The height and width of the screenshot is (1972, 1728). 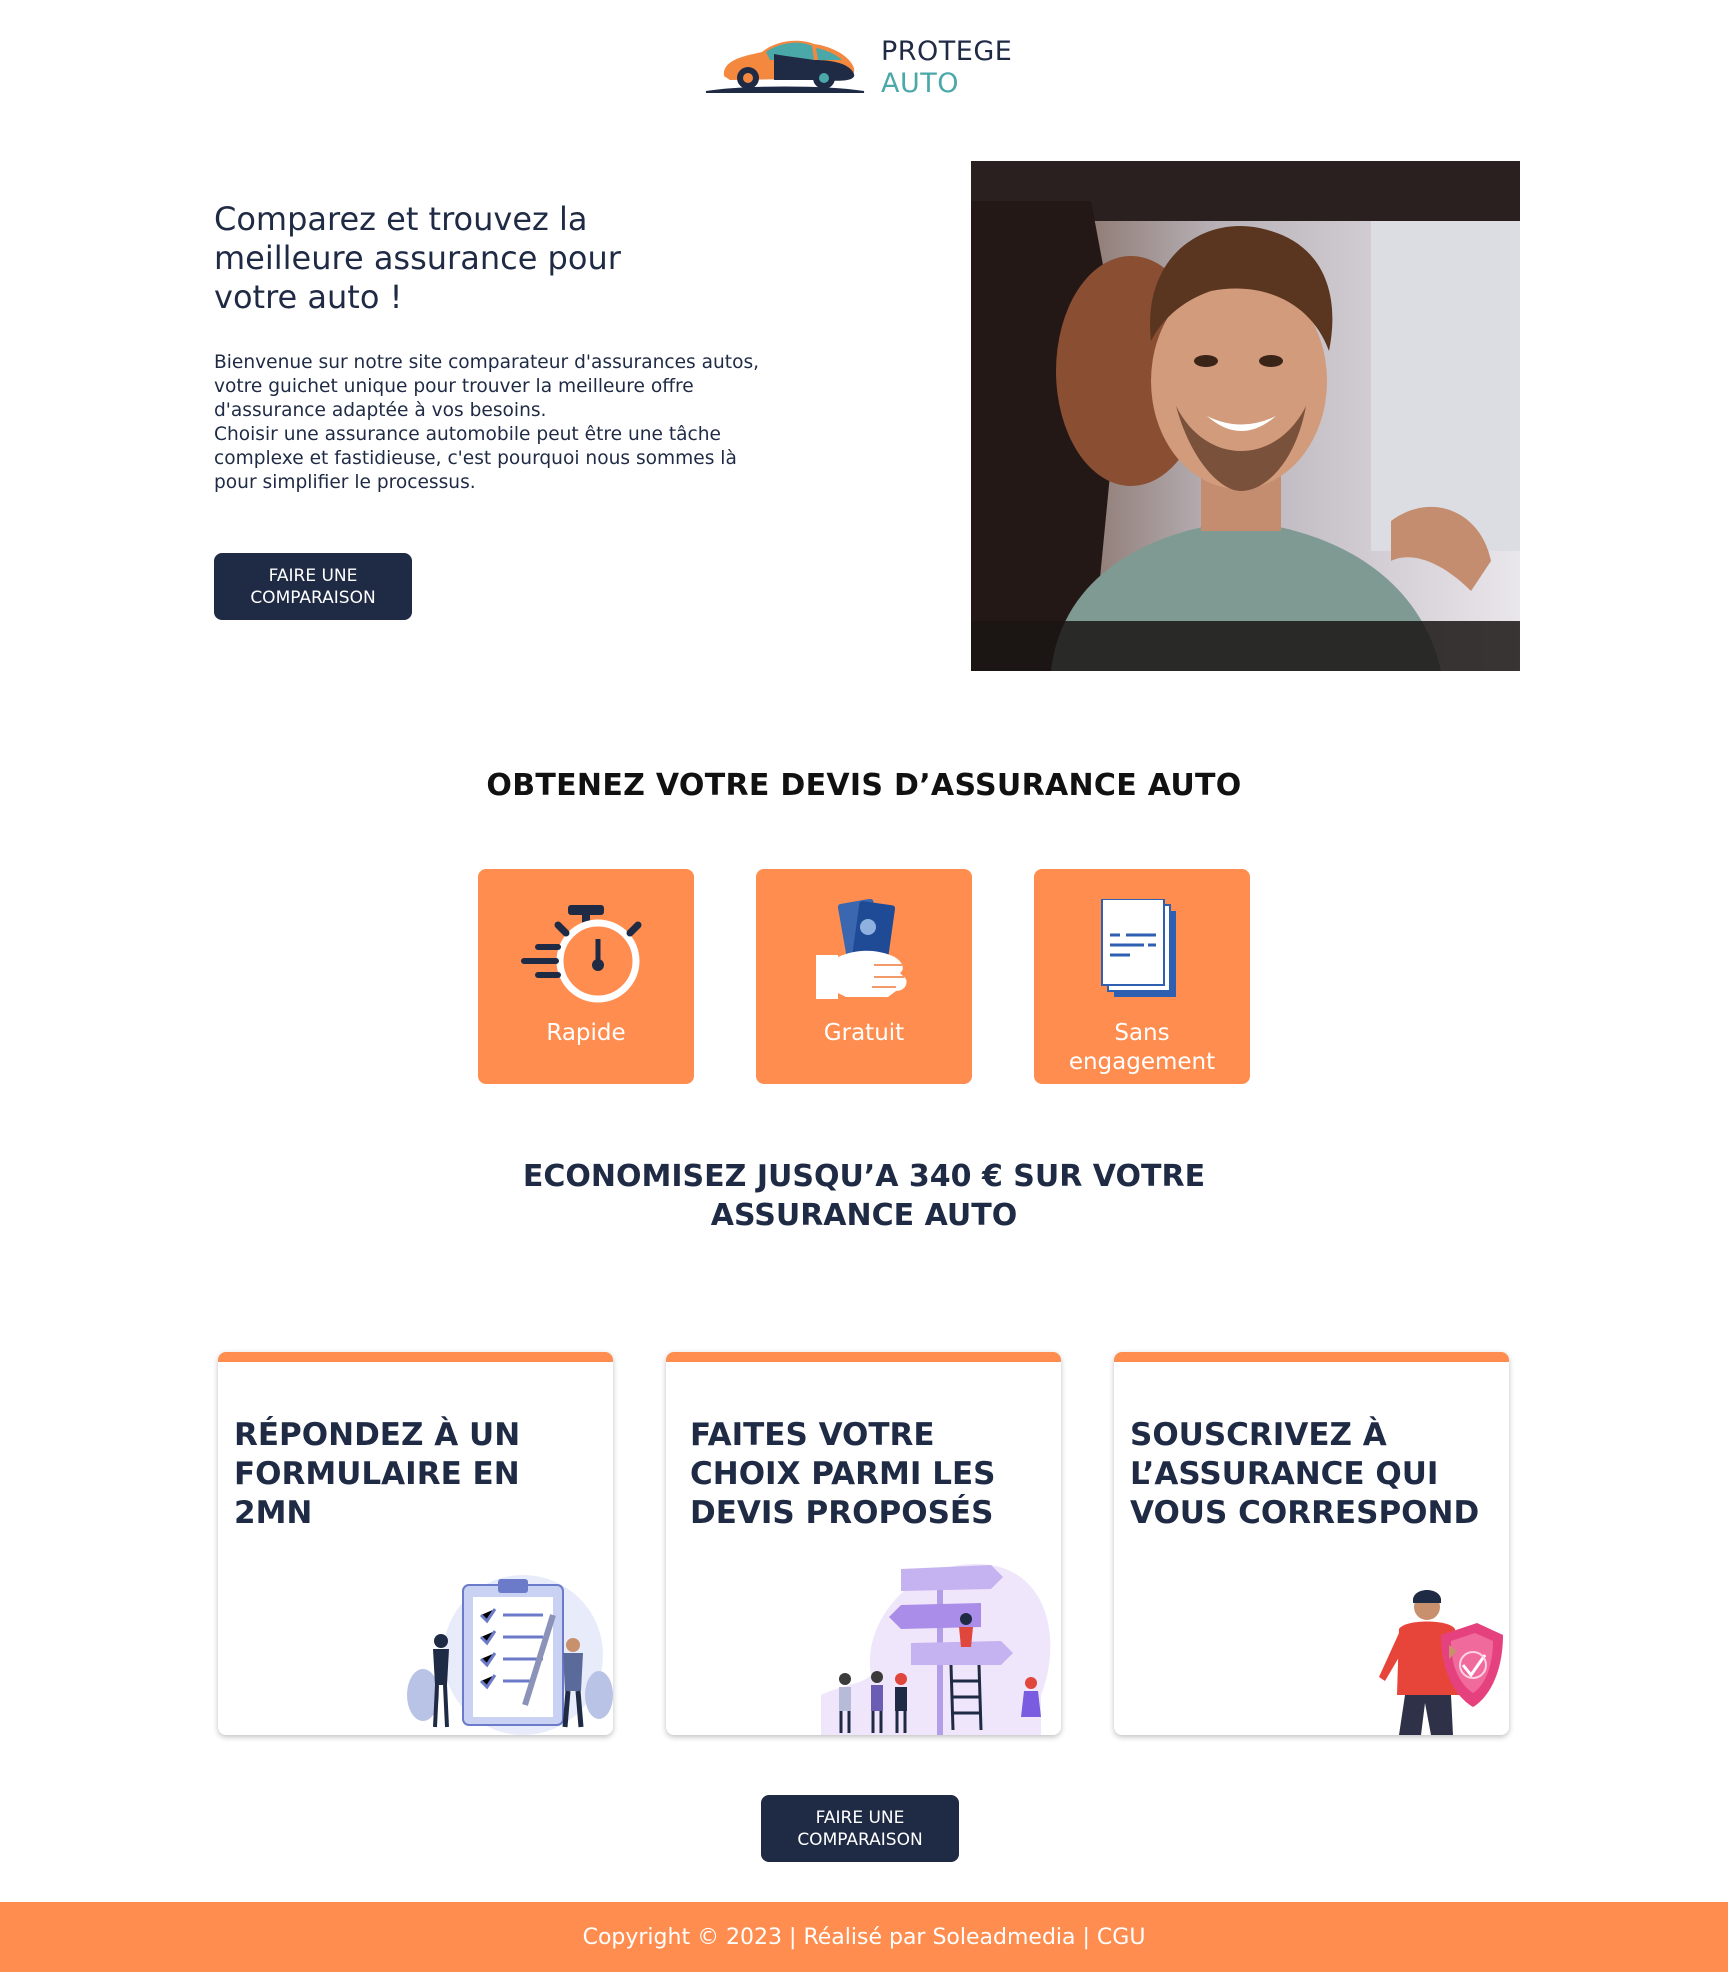 What do you see at coordinates (864, 1033) in the screenshot?
I see `feature-label-gratuit: Gratuit` at bounding box center [864, 1033].